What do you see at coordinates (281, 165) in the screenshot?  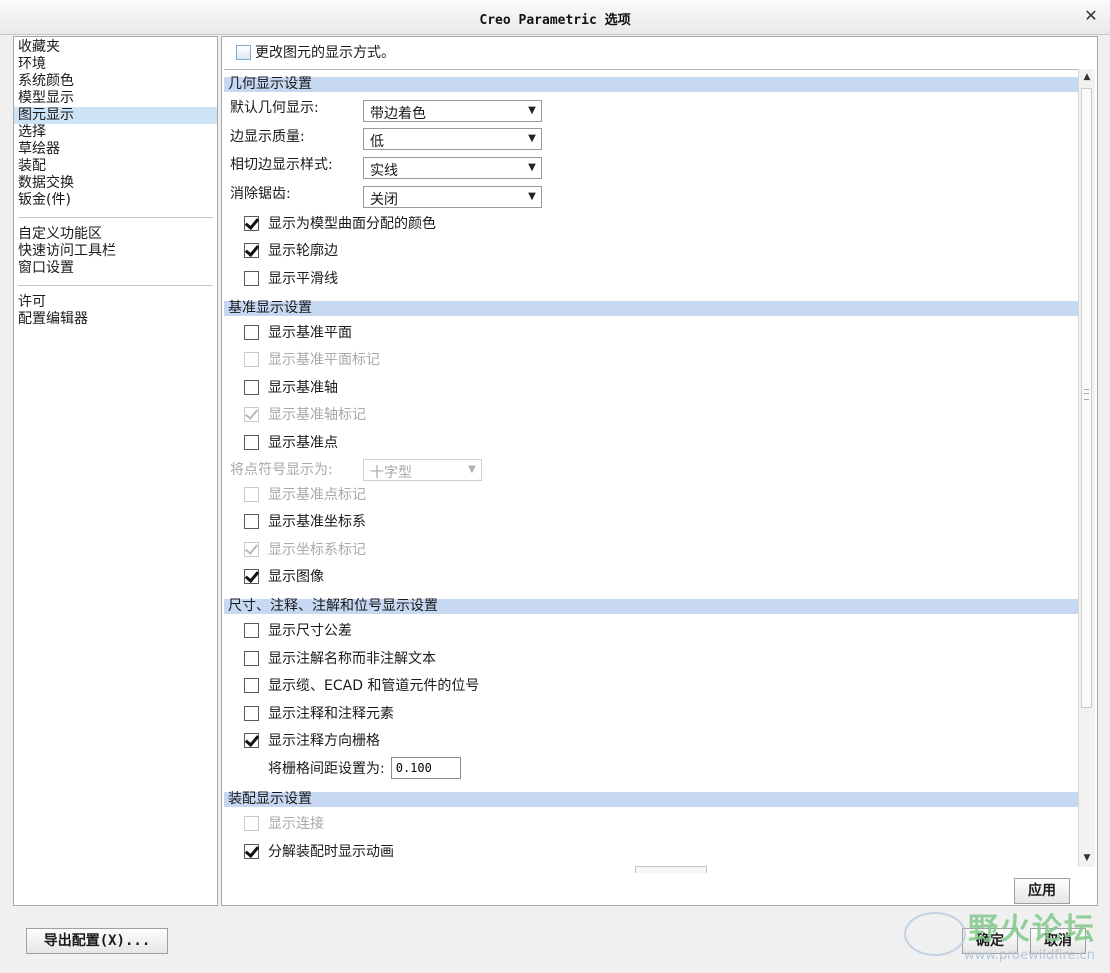 I see `tangent-style-label: 相切边显示样式:` at bounding box center [281, 165].